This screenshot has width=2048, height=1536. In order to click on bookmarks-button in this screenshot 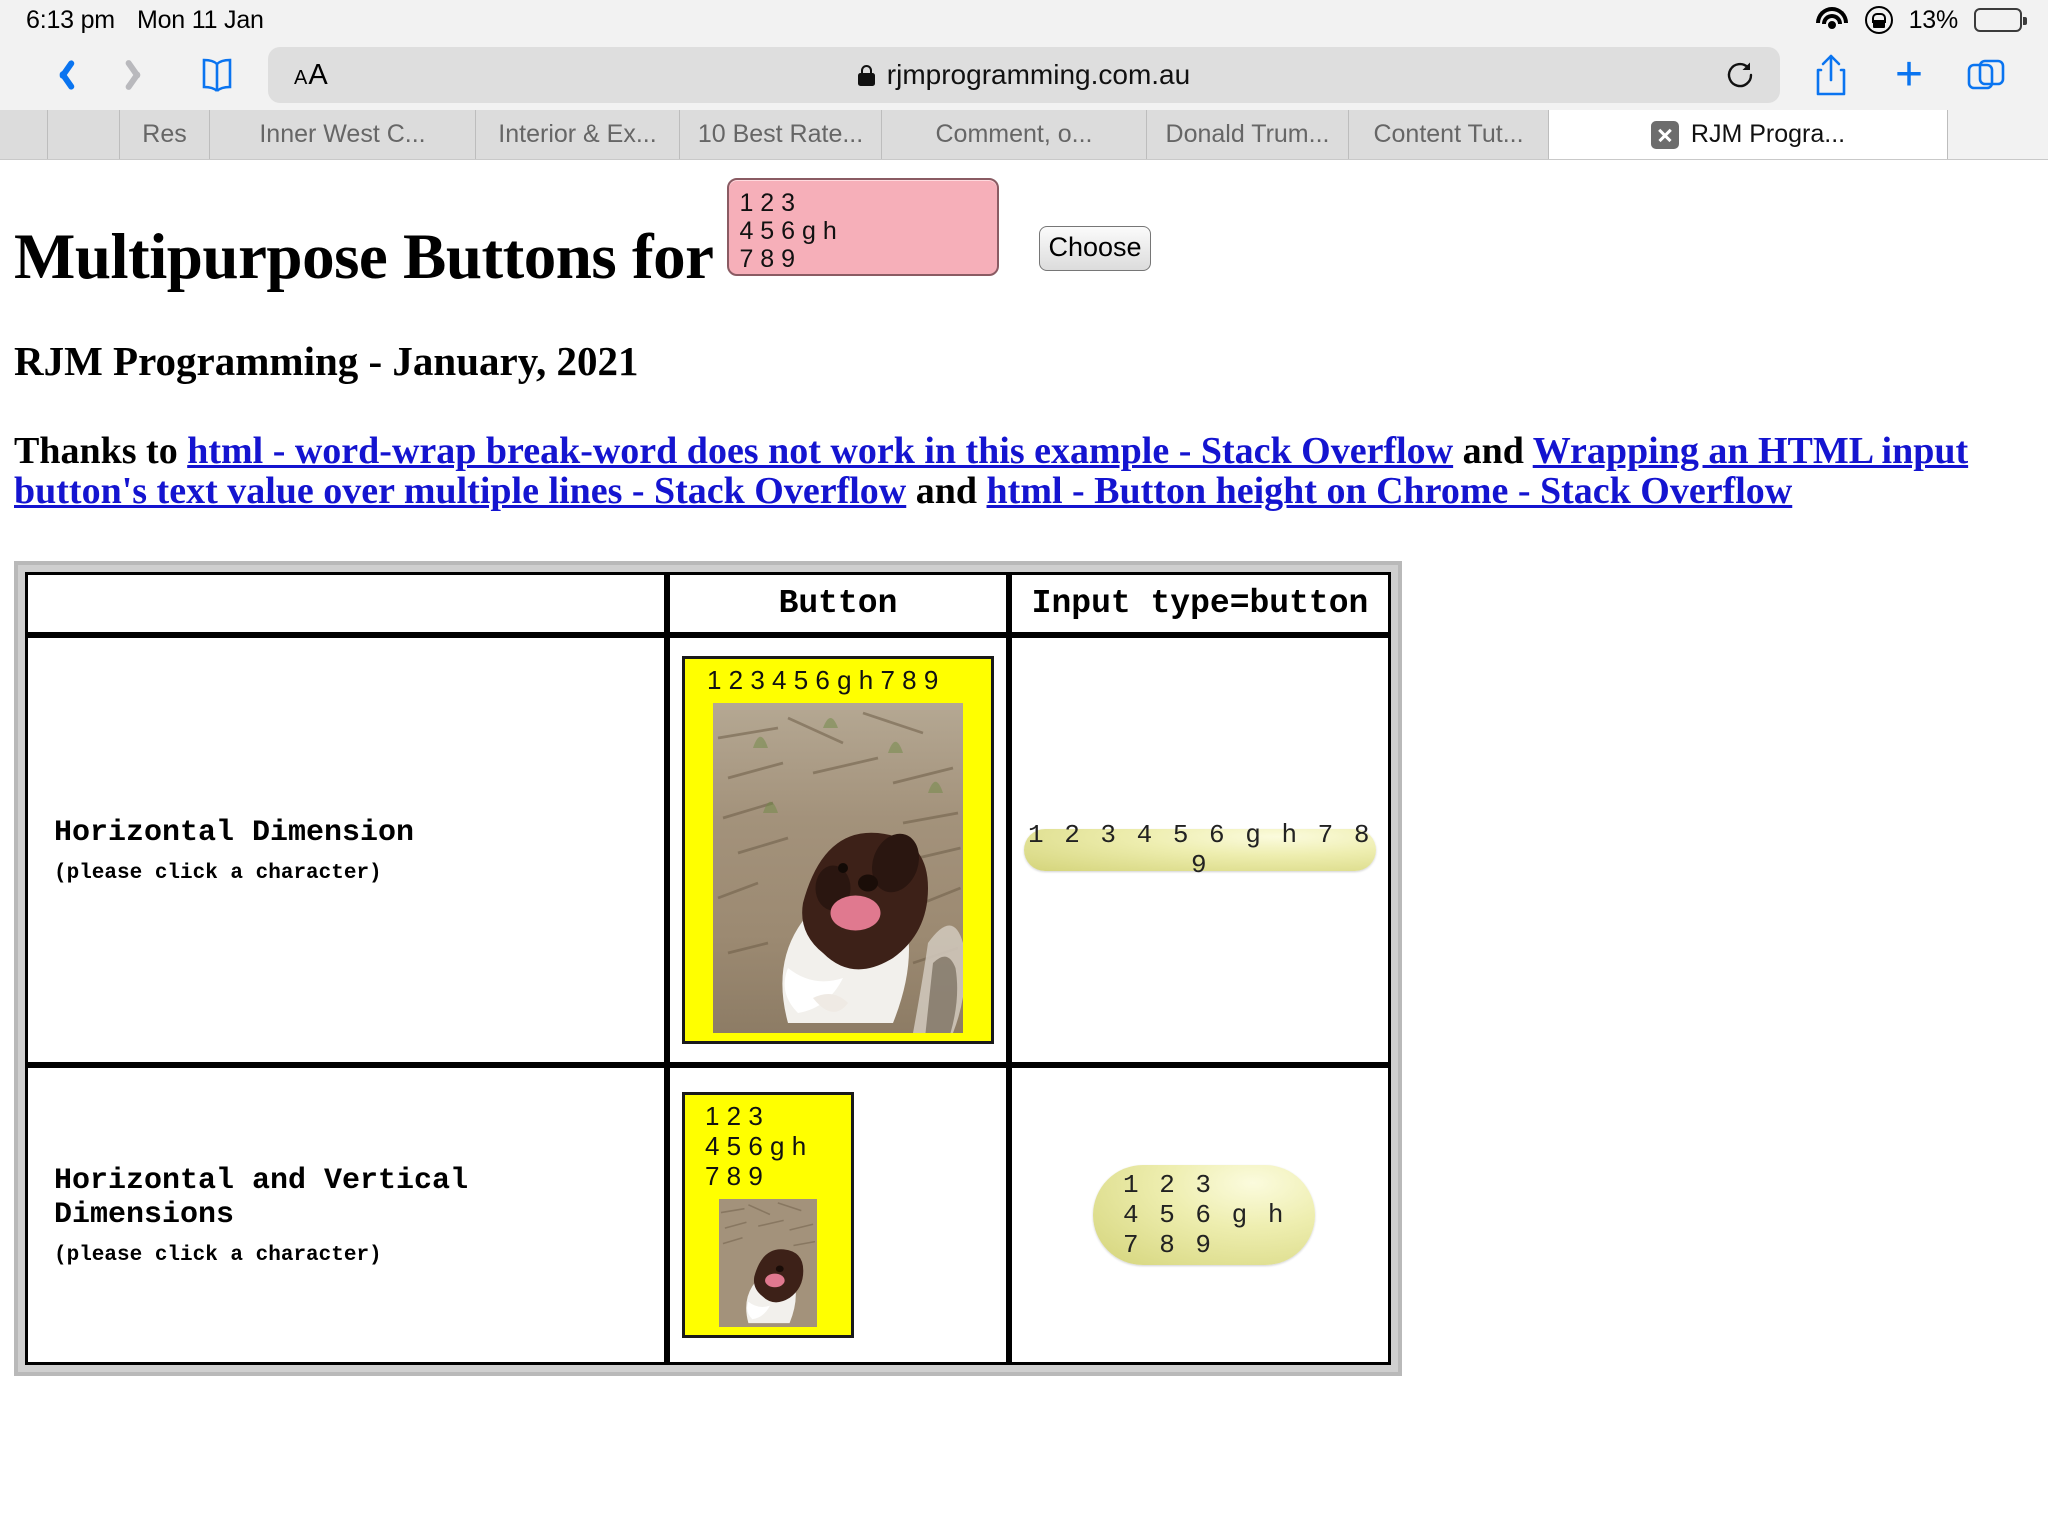, I will do `click(217, 75)`.